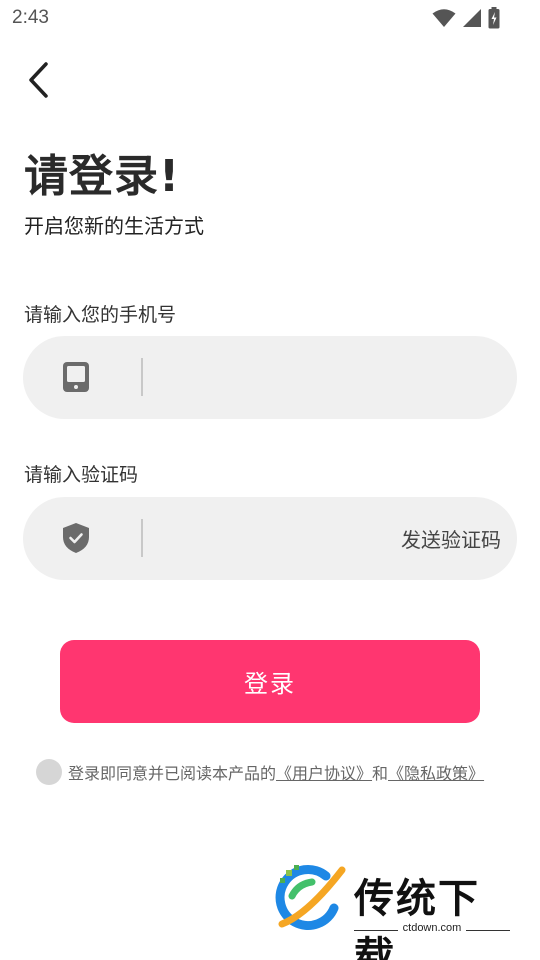  I want to click on login-button: 登录, so click(270, 681).